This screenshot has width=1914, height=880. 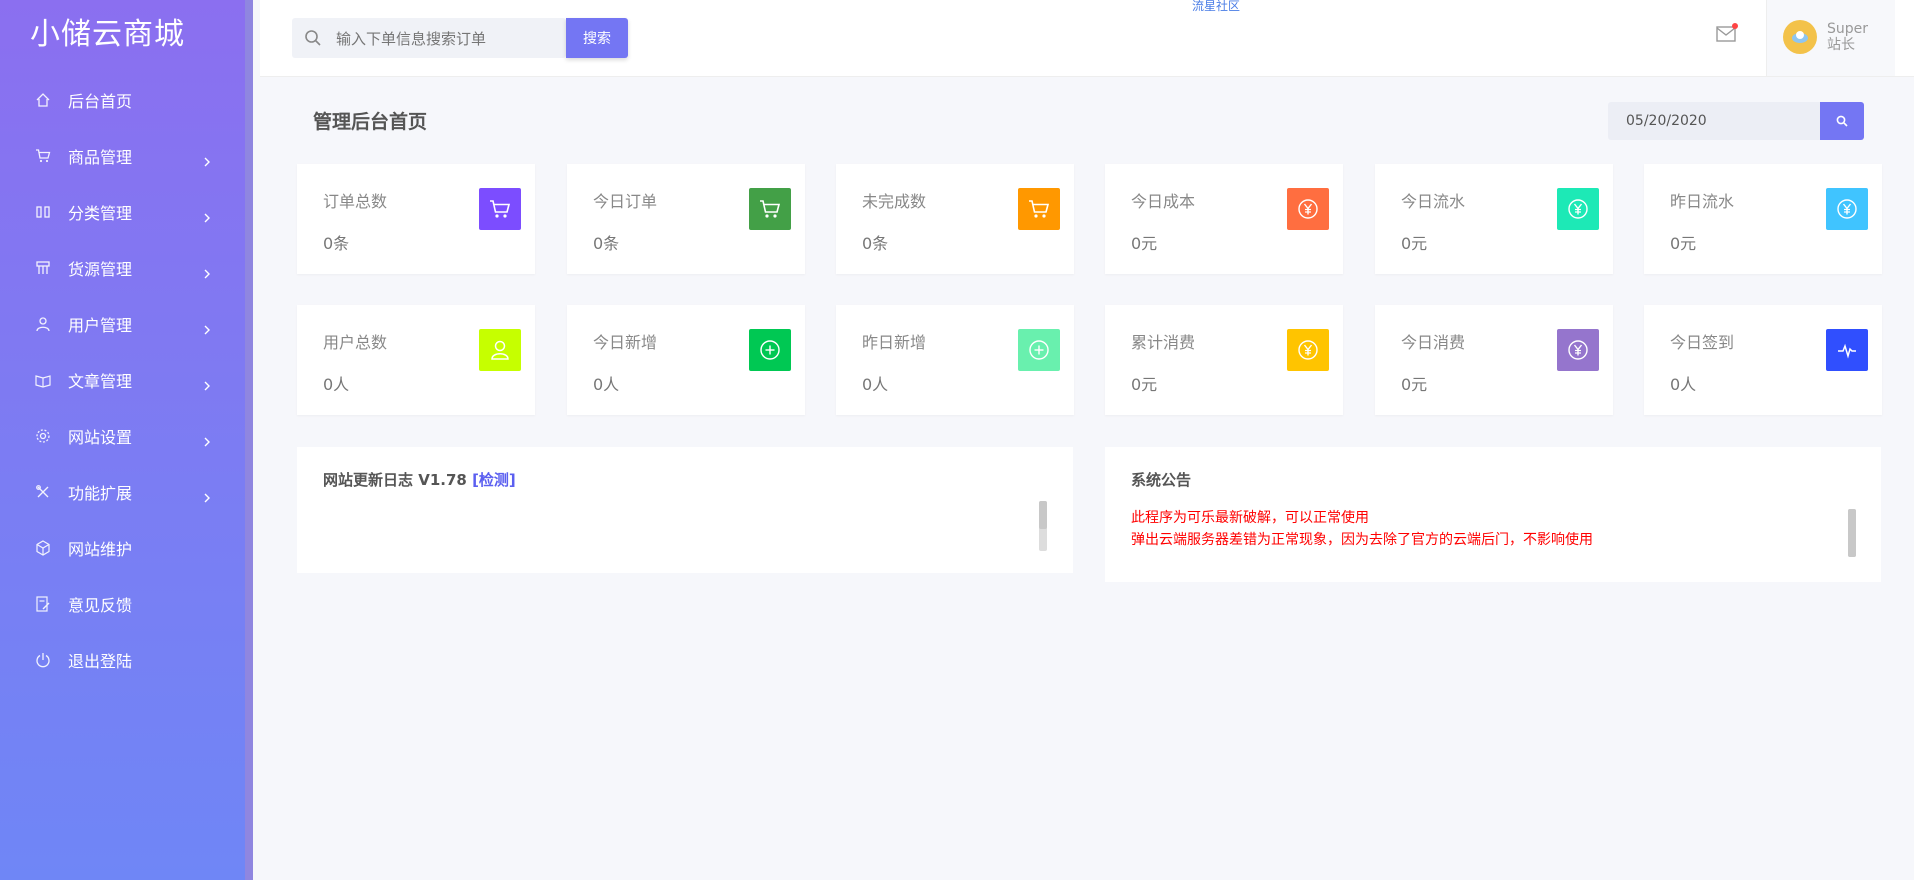 I want to click on home-icon, so click(x=43, y=100).